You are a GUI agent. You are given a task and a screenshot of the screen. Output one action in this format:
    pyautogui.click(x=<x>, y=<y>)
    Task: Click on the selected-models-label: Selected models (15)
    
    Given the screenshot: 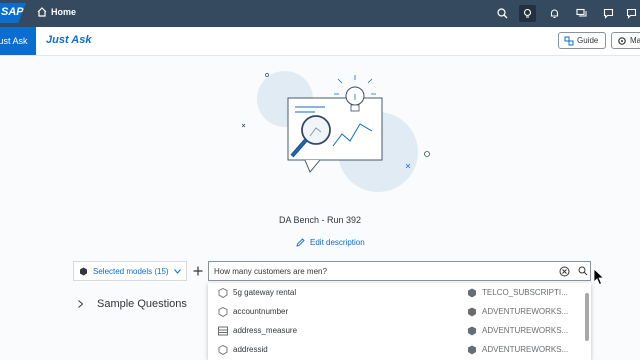 What is the action you would take?
    pyautogui.click(x=131, y=271)
    